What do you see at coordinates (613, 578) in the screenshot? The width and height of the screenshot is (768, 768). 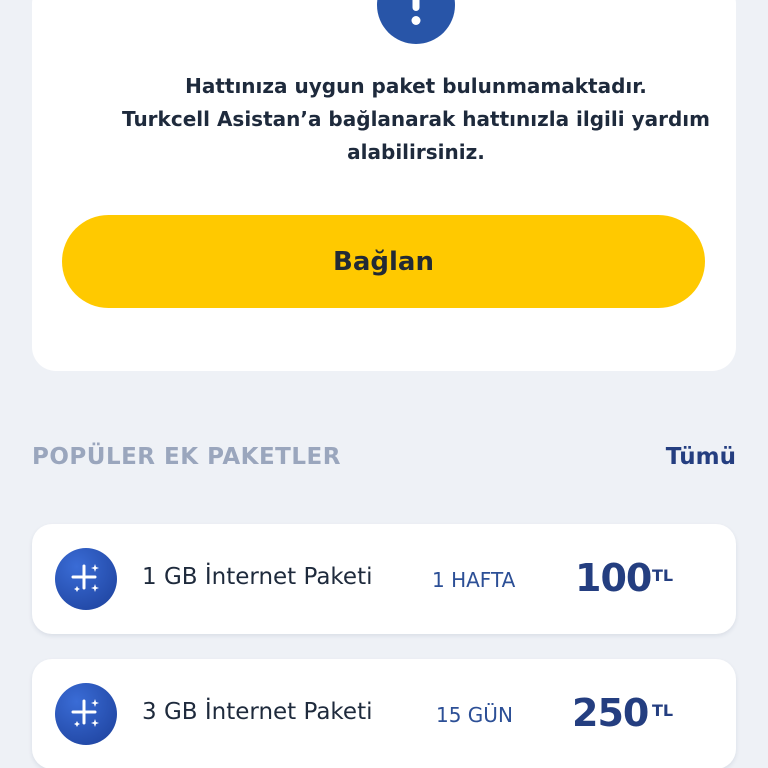 I see `package-price: 100` at bounding box center [613, 578].